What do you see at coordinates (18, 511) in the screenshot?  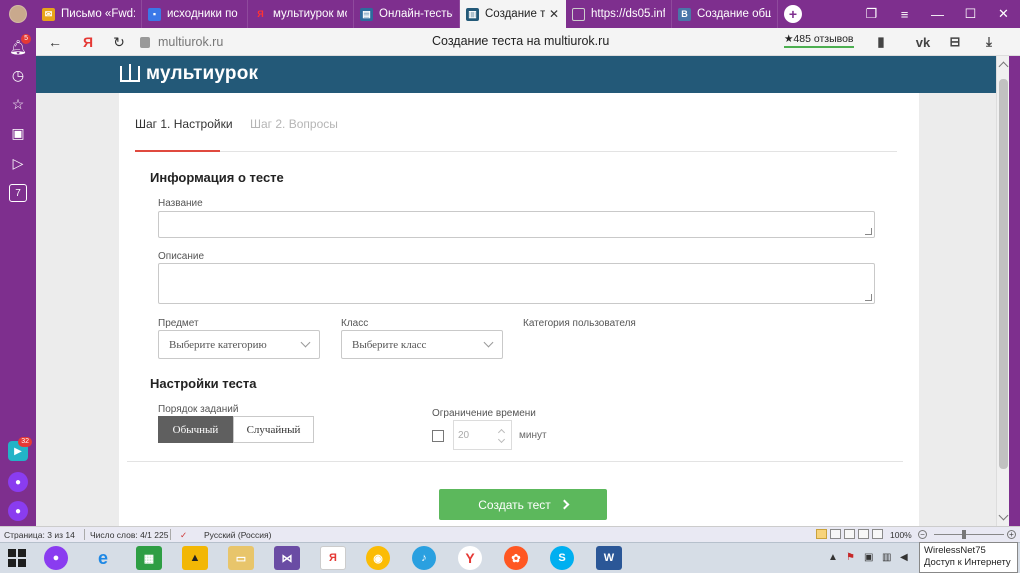 I see `alice-alt-icon: ●` at bounding box center [18, 511].